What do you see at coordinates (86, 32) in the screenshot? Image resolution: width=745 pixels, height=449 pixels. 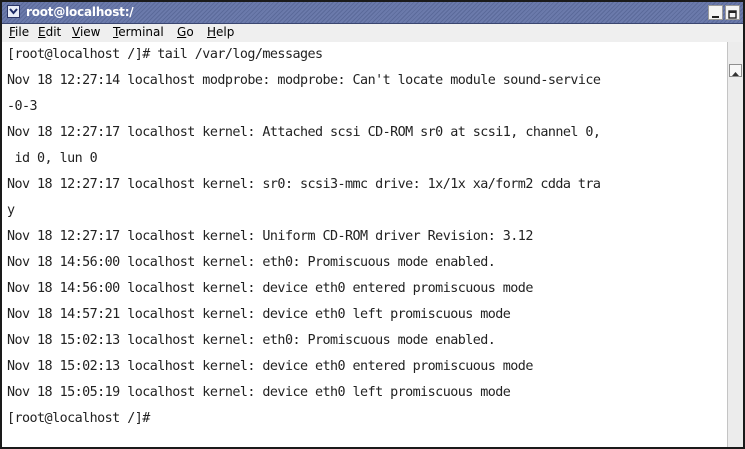 I see `menu-view: View` at bounding box center [86, 32].